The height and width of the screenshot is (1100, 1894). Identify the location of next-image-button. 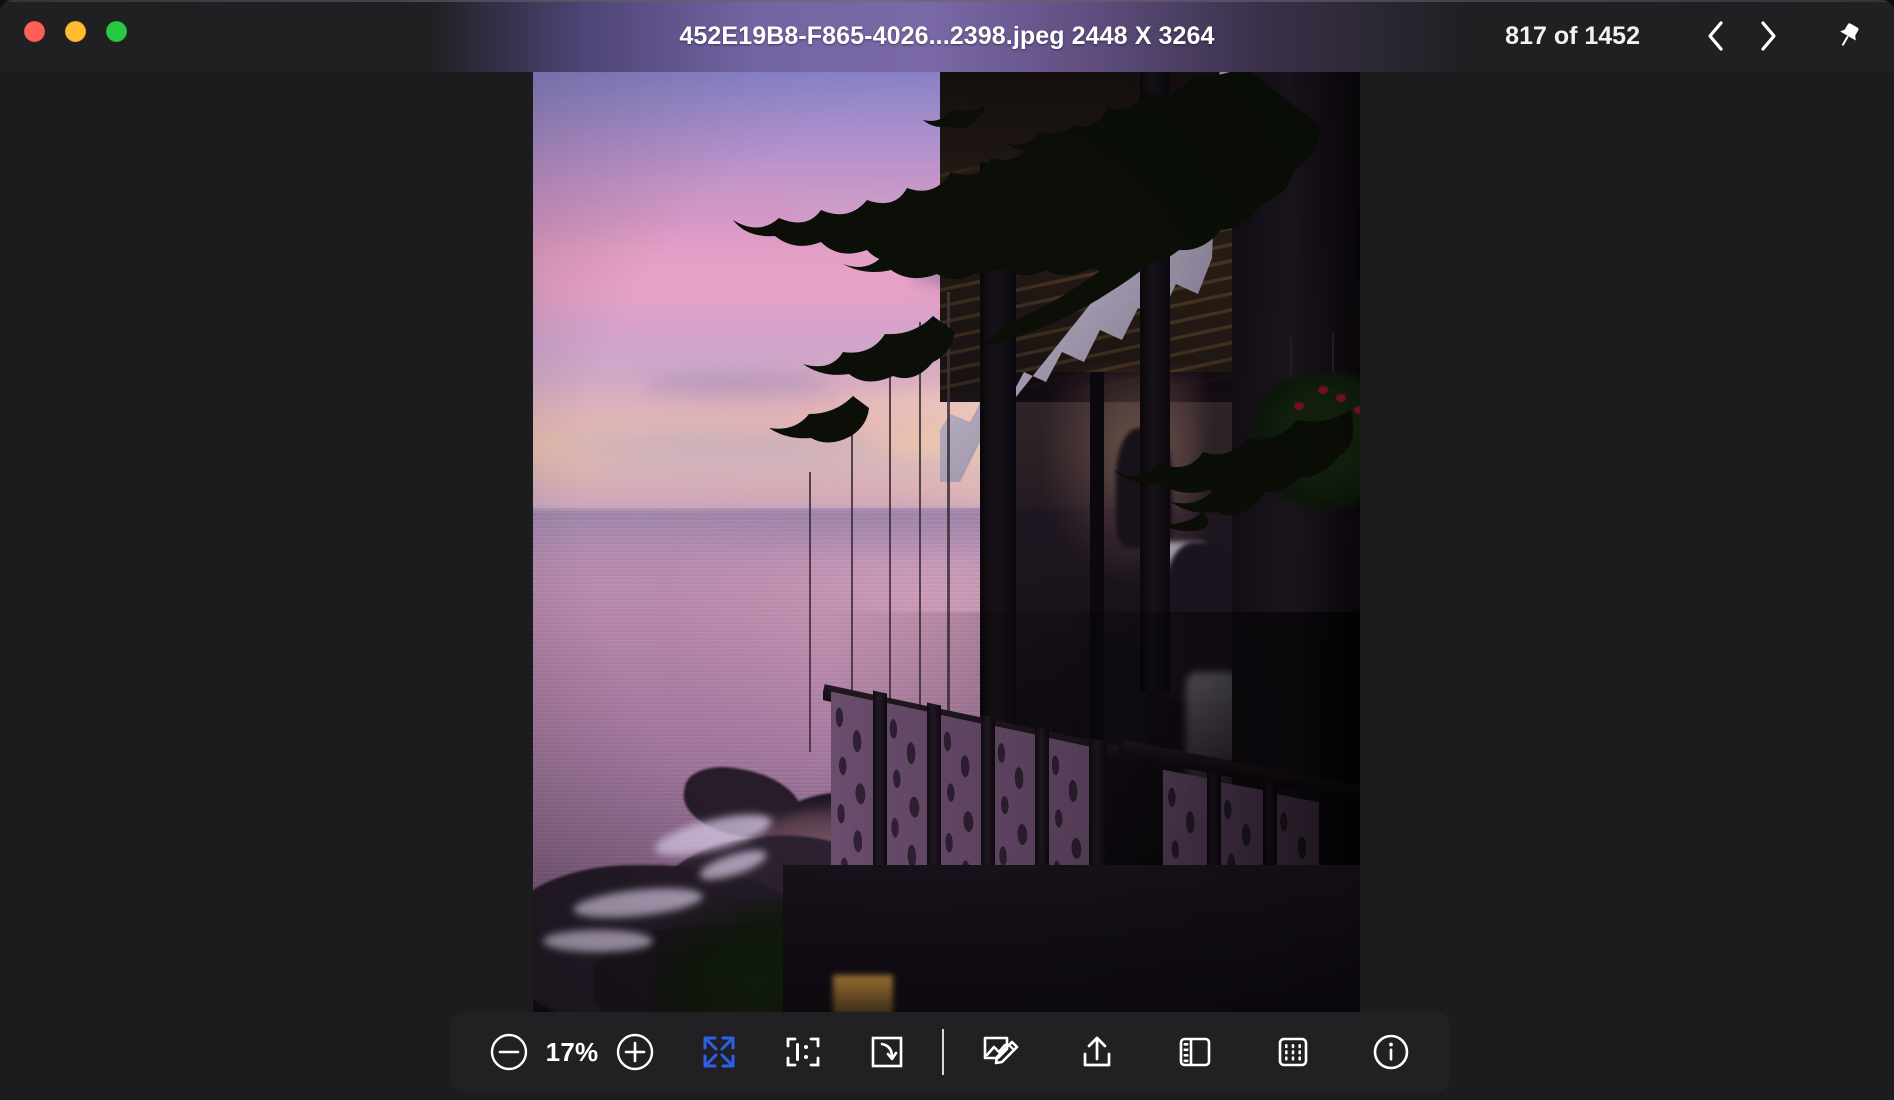
(1768, 36).